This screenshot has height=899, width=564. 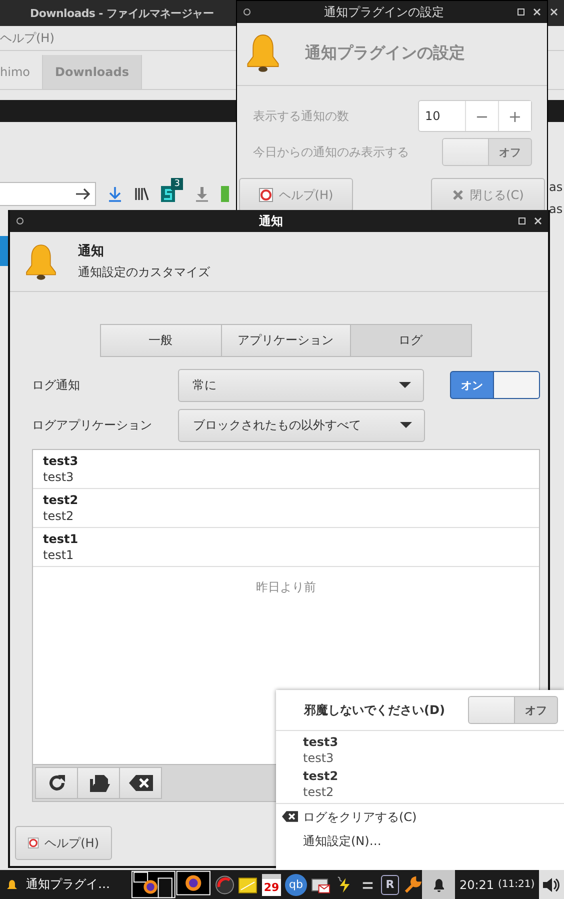 What do you see at coordinates (272, 885) in the screenshot?
I see `calendar-icon: 29` at bounding box center [272, 885].